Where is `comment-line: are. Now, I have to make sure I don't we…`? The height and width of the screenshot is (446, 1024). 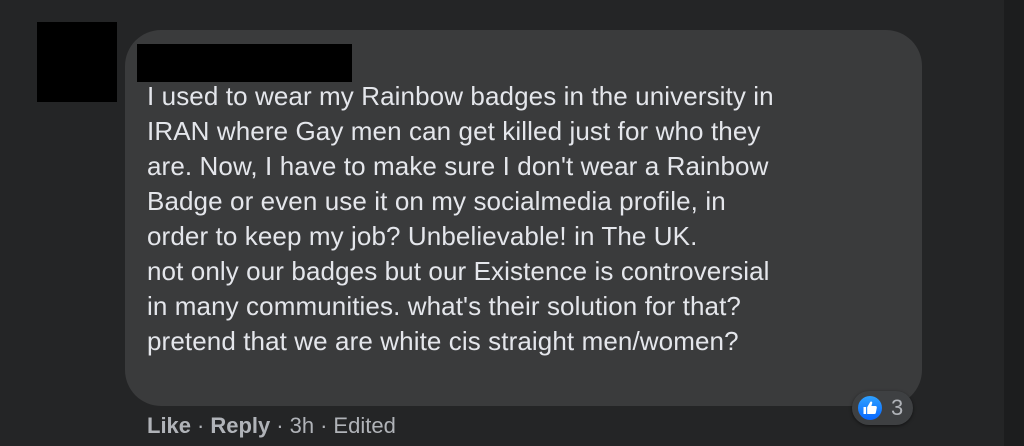 comment-line: are. Now, I have to make sure I don't we… is located at coordinates (458, 166).